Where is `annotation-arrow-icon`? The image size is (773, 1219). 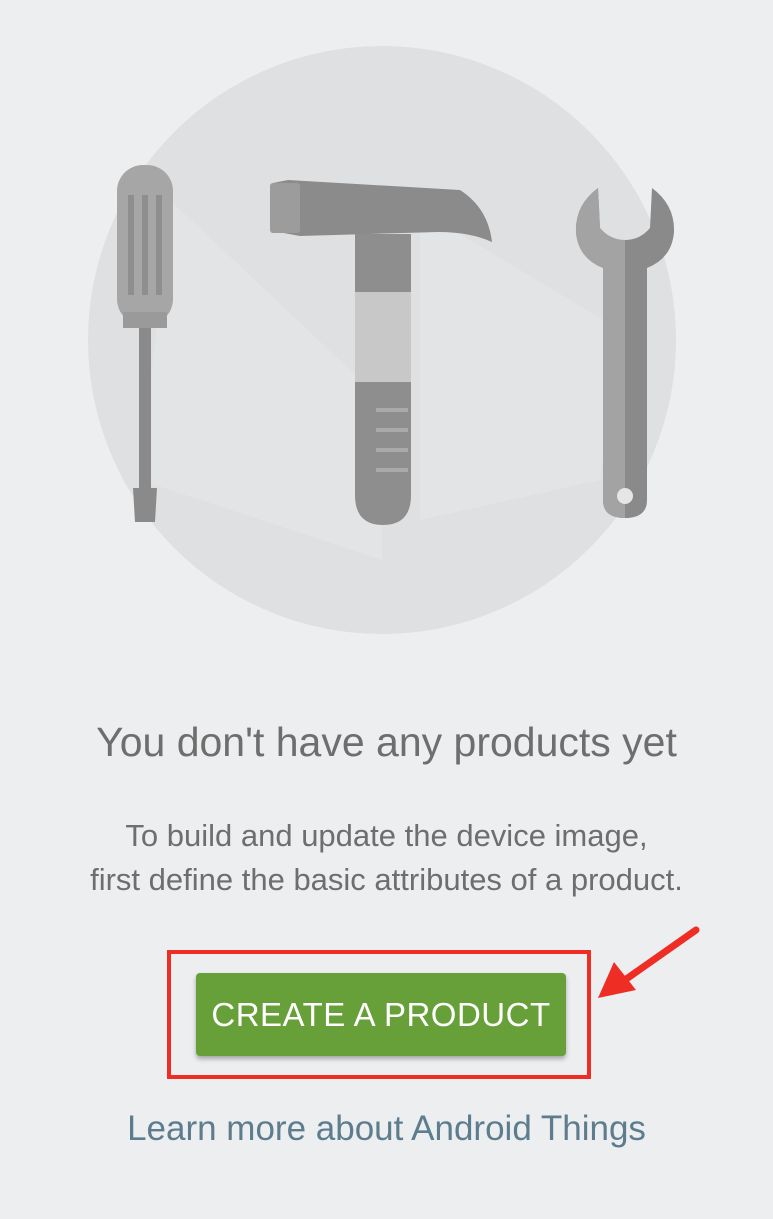 annotation-arrow-icon is located at coordinates (649, 962).